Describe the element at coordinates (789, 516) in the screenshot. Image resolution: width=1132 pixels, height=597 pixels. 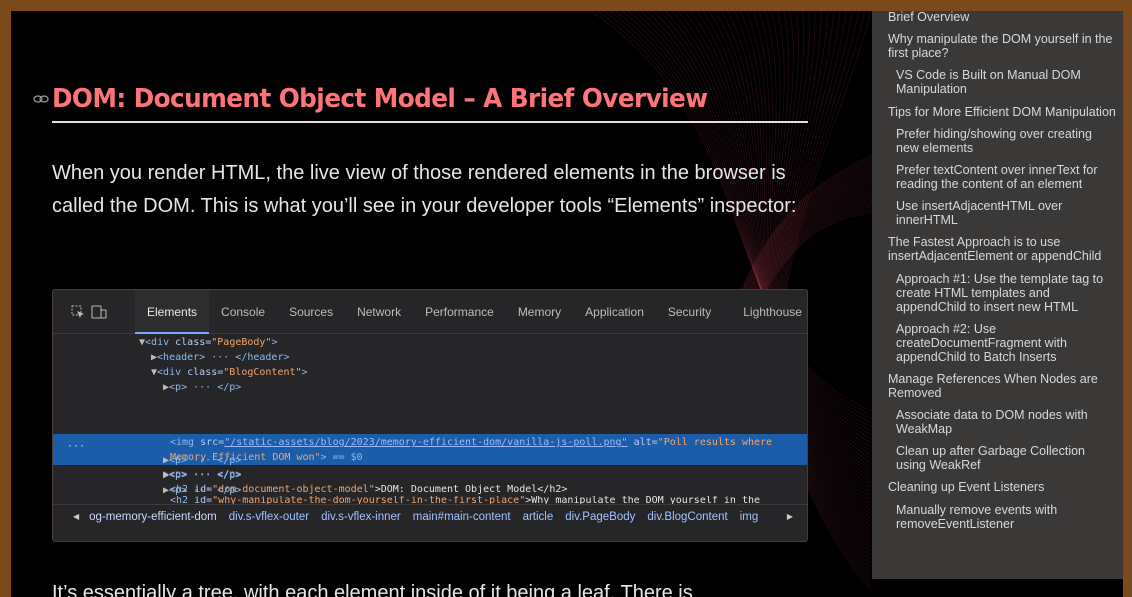
I see `scroll-right-icon: ▶` at that location.